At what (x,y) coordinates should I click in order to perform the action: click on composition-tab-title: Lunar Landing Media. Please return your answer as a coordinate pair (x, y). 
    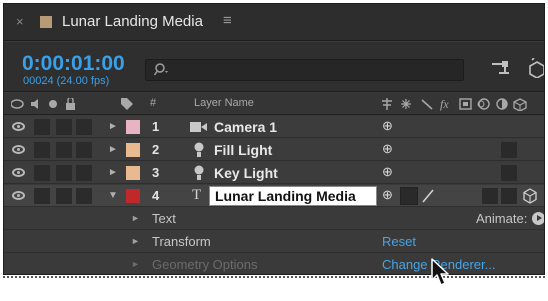
    Looking at the image, I should click on (132, 21).